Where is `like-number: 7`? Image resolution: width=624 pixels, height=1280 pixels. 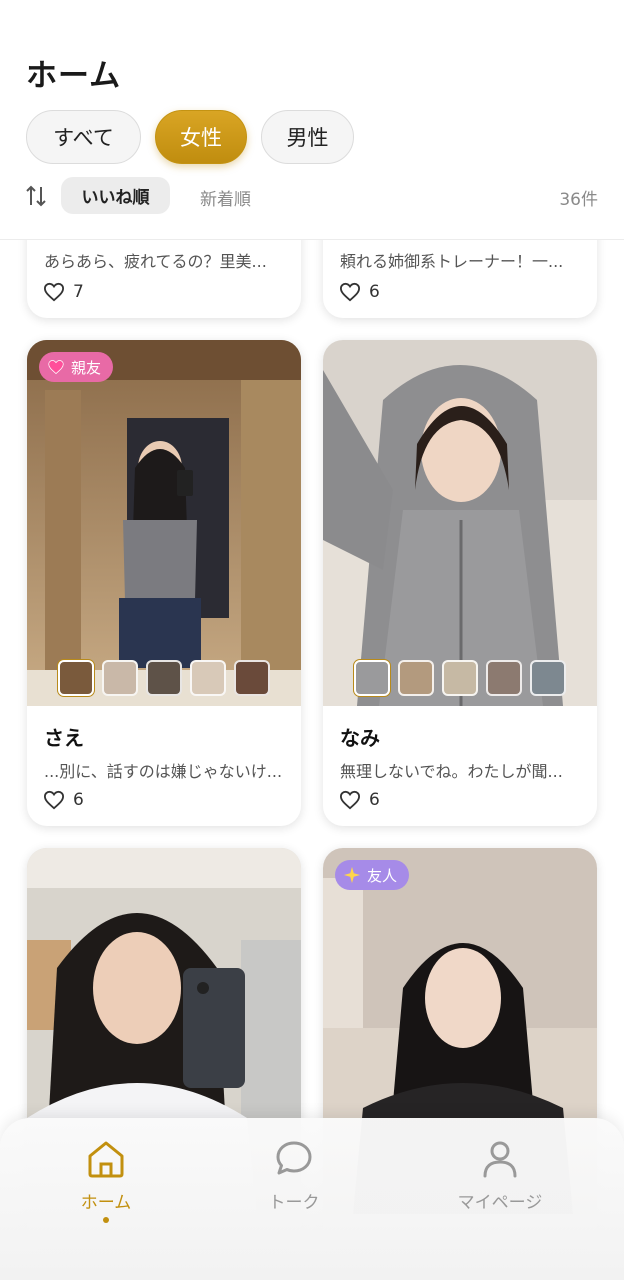
like-number: 7 is located at coordinates (78, 292).